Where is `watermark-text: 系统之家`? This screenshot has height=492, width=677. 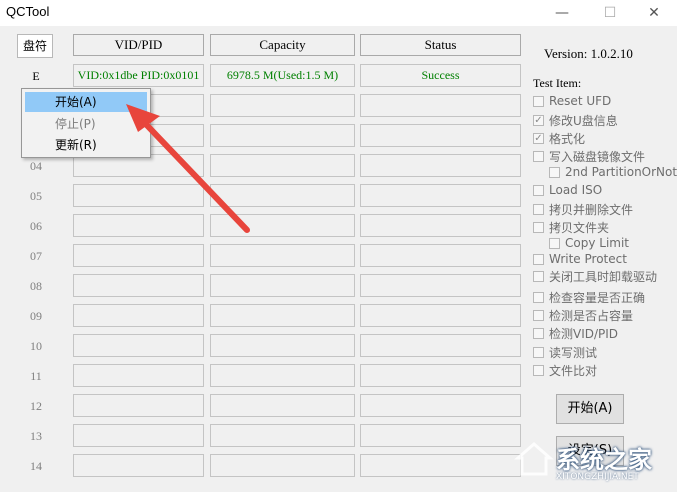
watermark-text: 系统之家 is located at coordinates (604, 460).